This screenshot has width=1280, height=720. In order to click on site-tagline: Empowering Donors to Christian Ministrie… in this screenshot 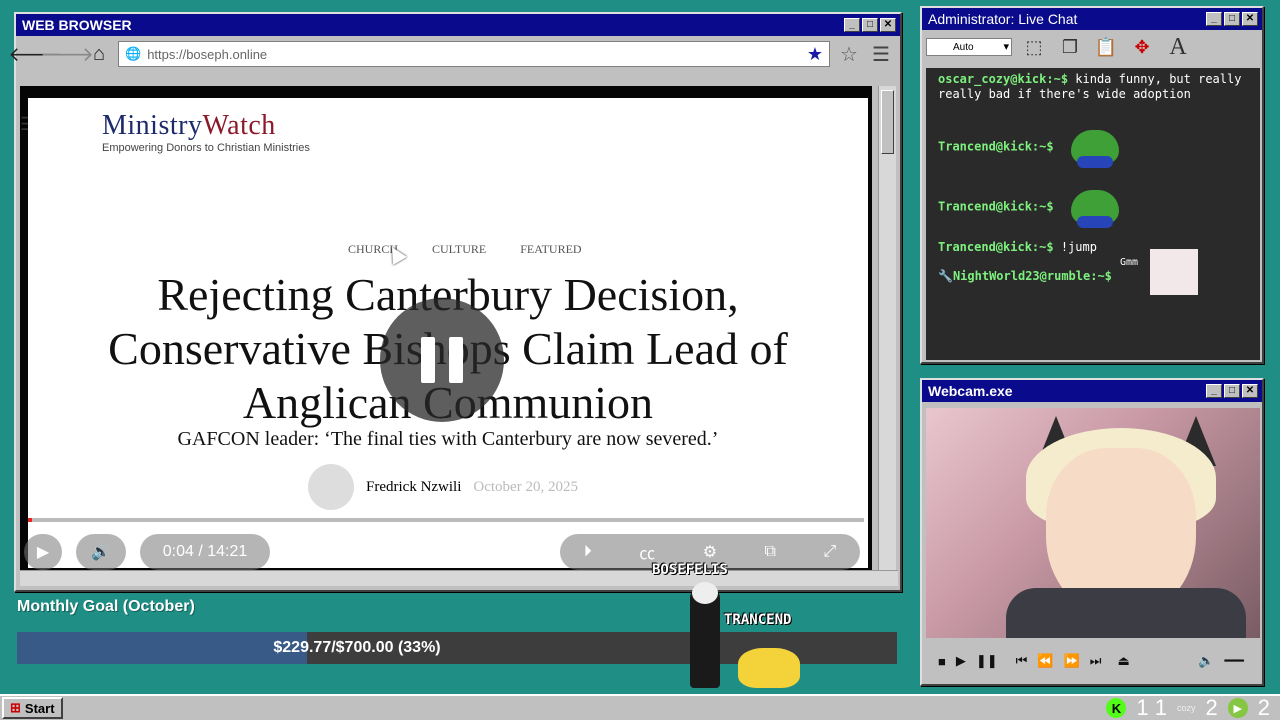, I will do `click(206, 148)`.